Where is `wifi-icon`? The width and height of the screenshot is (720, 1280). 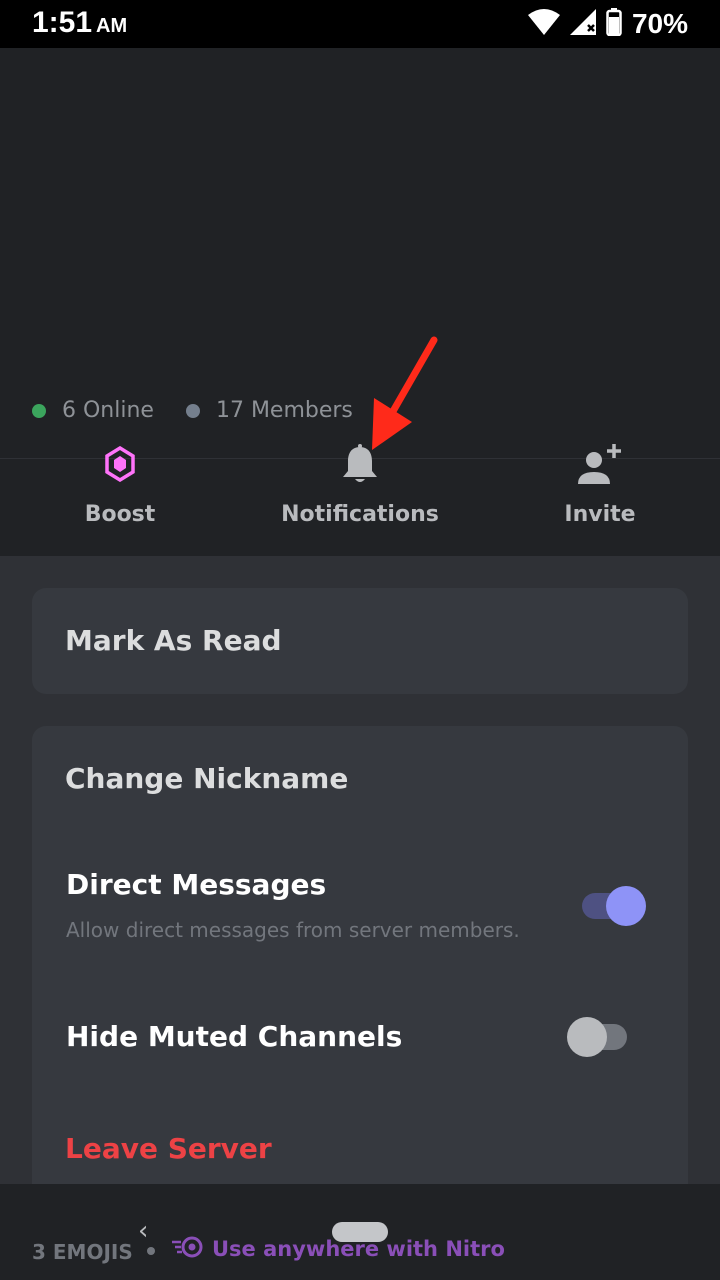
wifi-icon is located at coordinates (543, 24).